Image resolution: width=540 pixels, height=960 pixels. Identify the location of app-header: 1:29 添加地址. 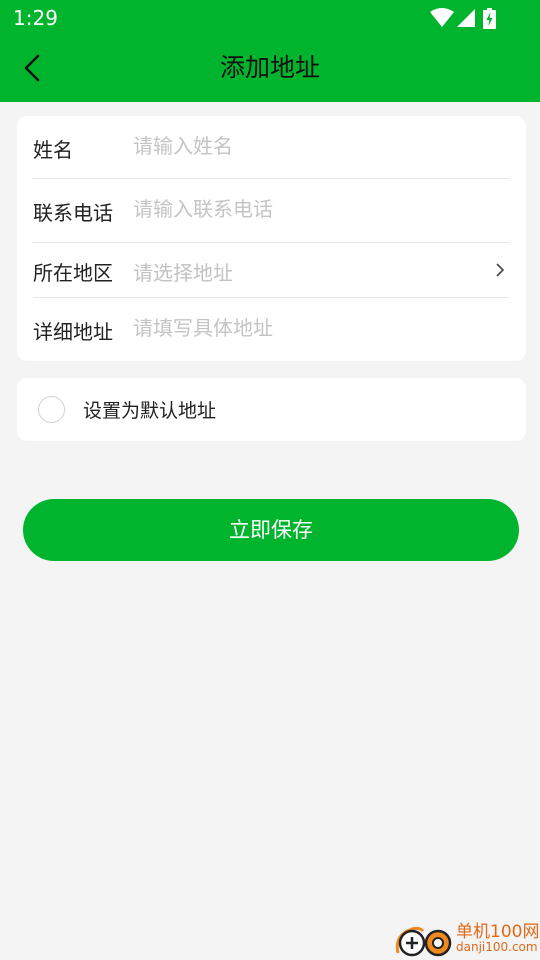
(270, 51).